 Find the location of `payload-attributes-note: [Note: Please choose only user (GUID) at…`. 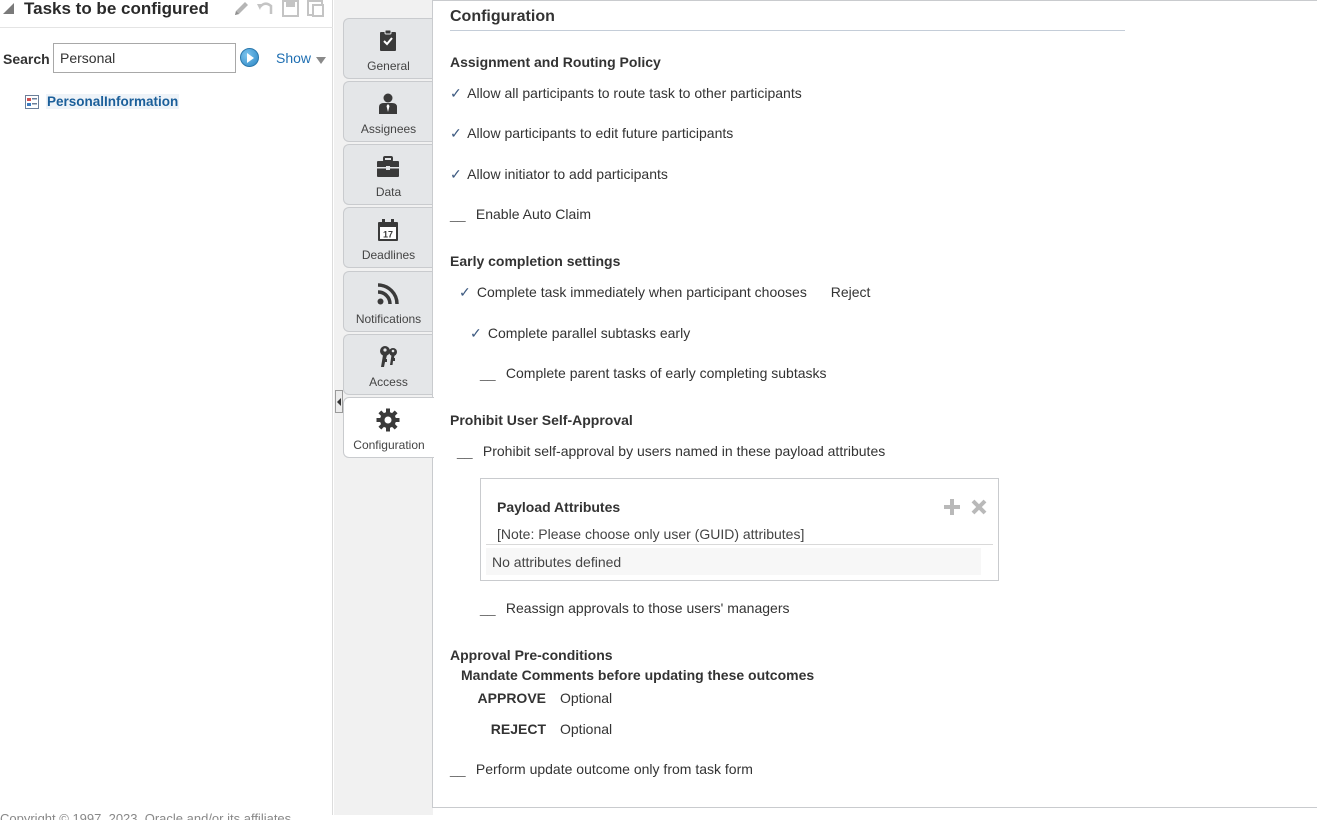

payload-attributes-note: [Note: Please choose only user (GUID) at… is located at coordinates (651, 534).